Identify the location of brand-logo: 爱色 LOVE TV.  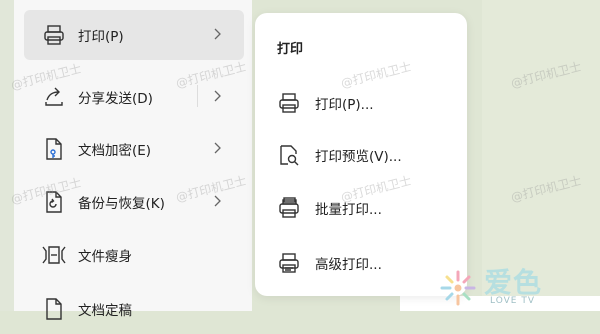
(508, 286).